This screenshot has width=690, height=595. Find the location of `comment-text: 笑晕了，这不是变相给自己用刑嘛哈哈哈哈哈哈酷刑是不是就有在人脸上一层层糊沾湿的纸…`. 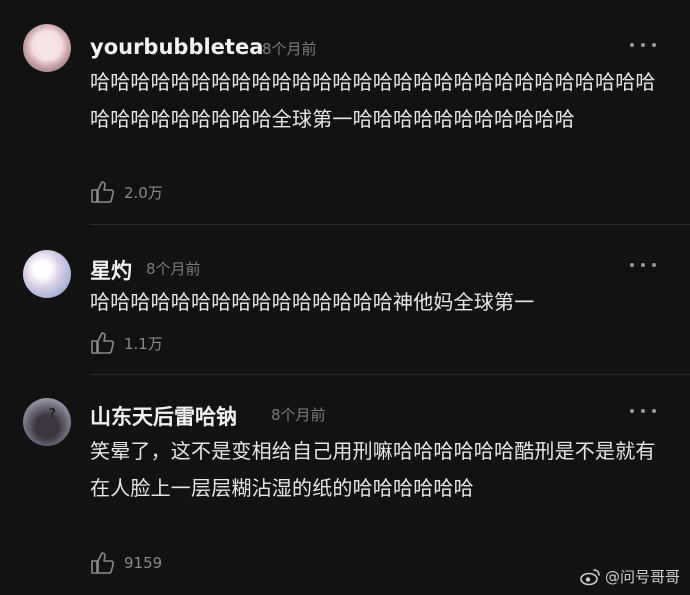

comment-text: 笑晕了，这不是变相给自己用刑嘛哈哈哈哈哈哈酷刑是不是就有在人脸上一层层糊沾湿的纸… is located at coordinates (373, 469).